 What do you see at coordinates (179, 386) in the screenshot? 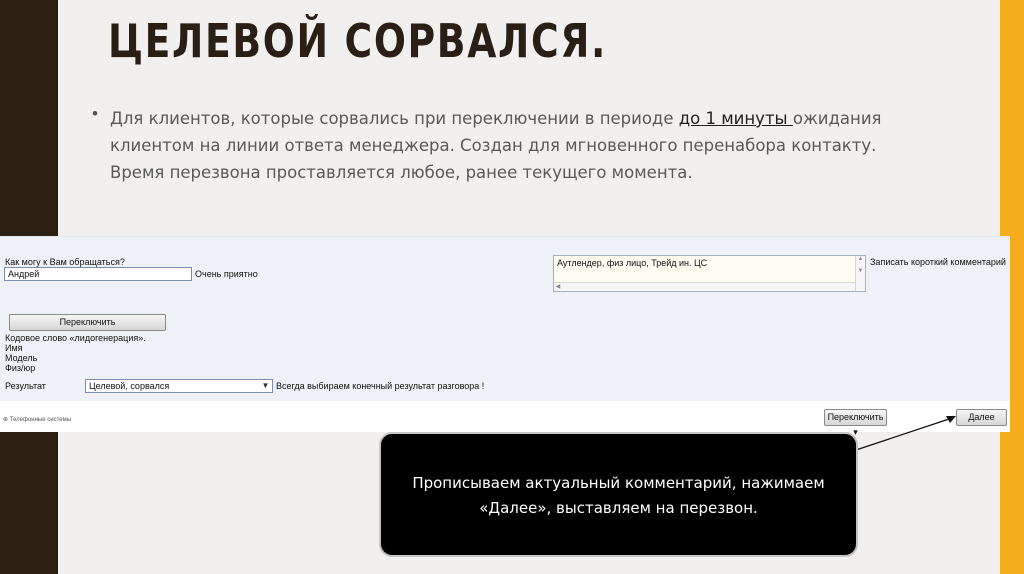
I see `result-select: Целевой, сорвался ▼` at bounding box center [179, 386].